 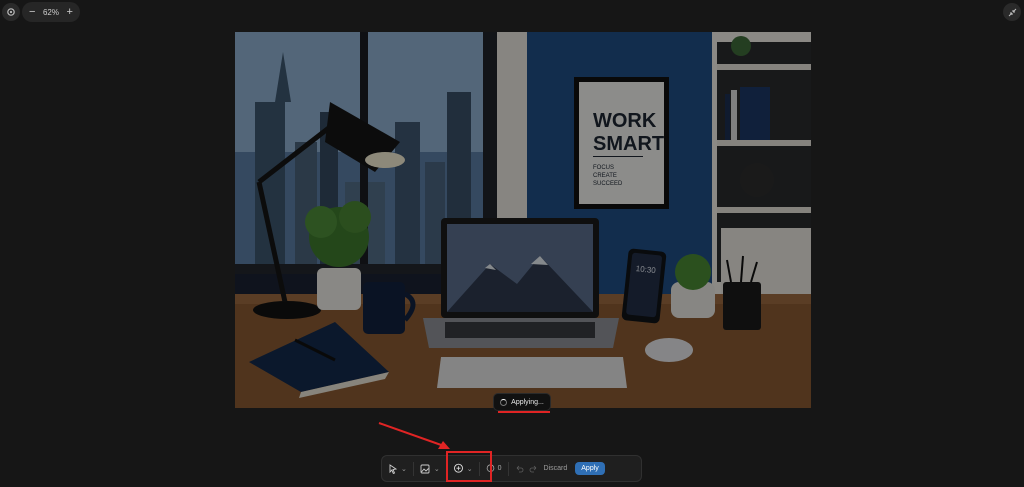 I want to click on collapse-button, so click(x=1012, y=12).